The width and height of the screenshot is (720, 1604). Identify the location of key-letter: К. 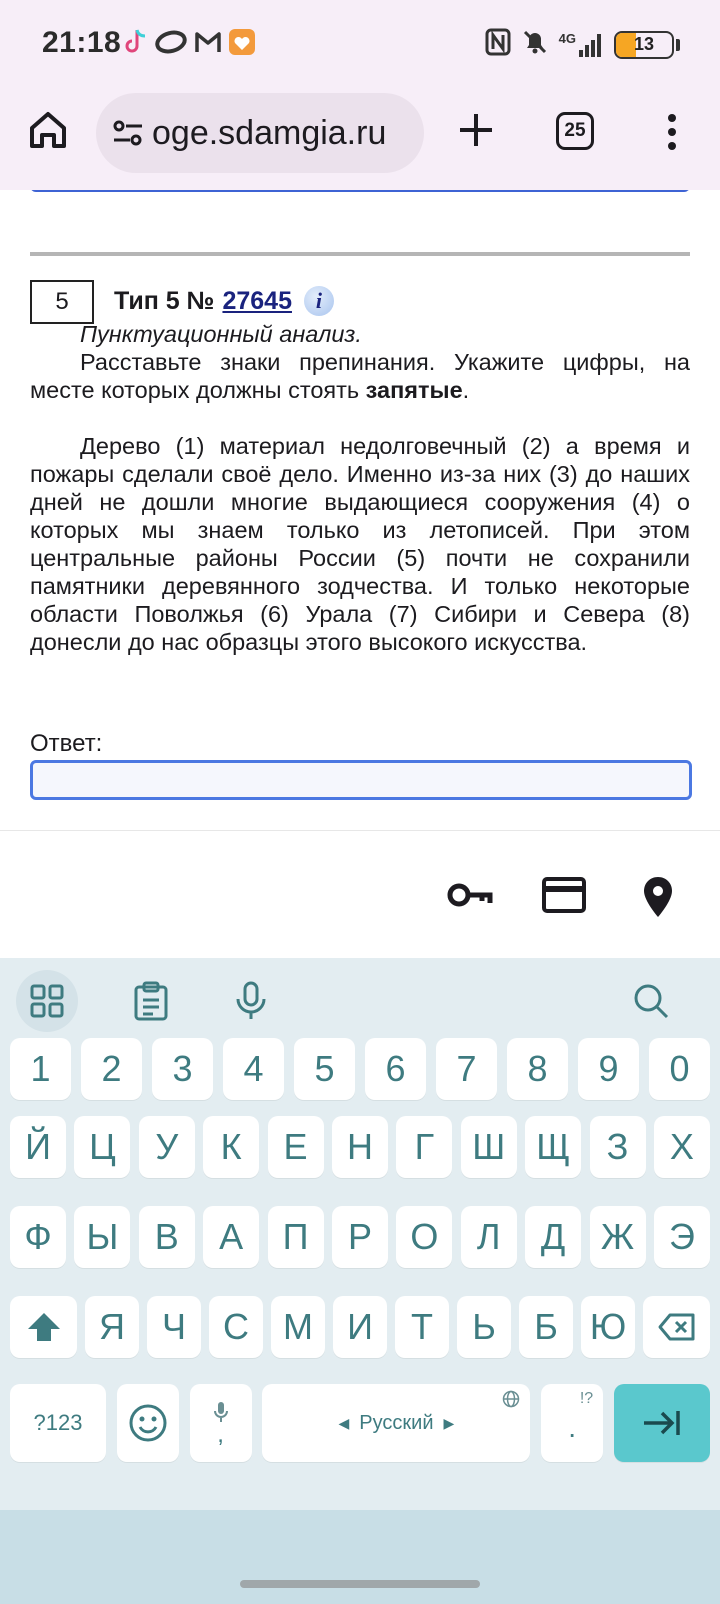
(231, 1147).